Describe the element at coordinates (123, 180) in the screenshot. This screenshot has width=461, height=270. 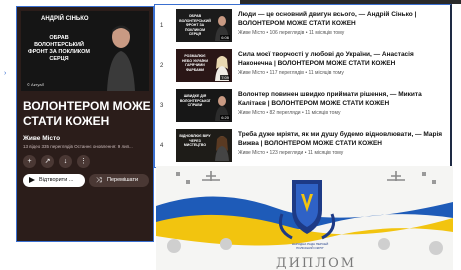
I see `shuffle-label: Перемішати` at that location.